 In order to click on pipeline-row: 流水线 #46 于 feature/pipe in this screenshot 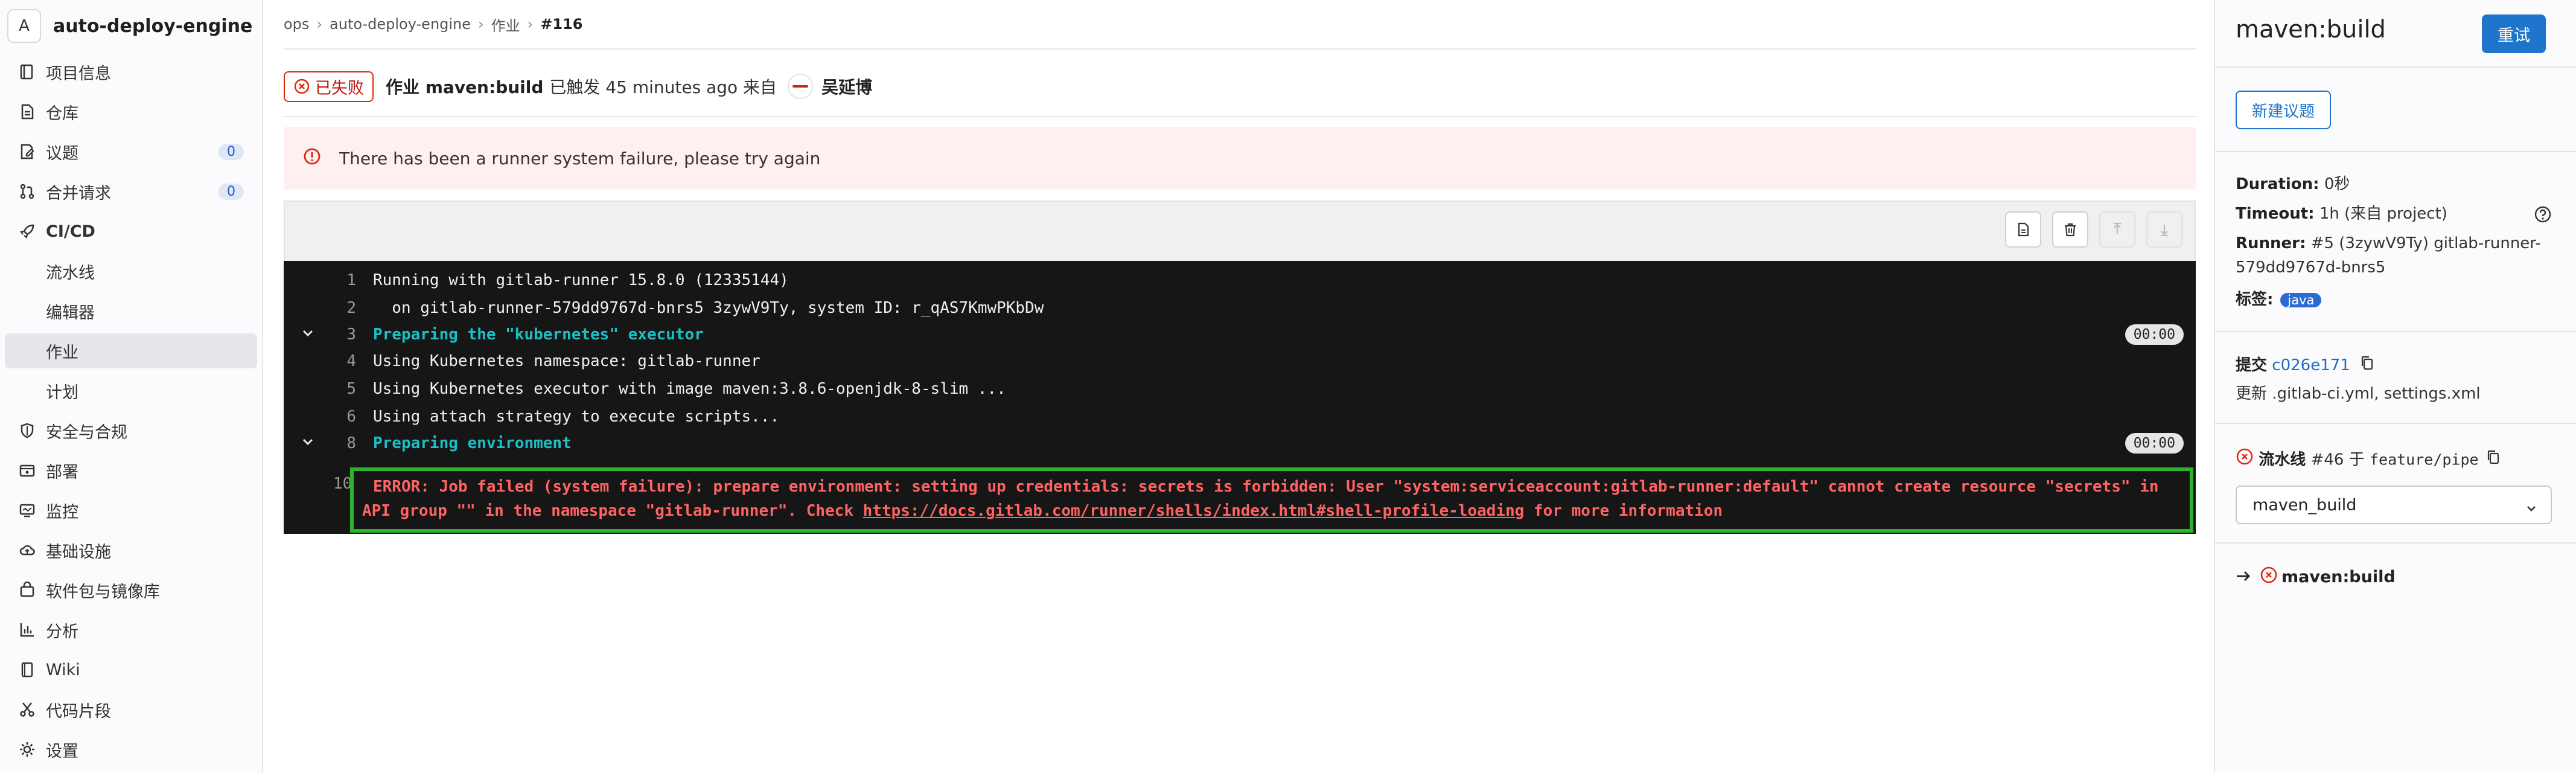, I will do `click(2394, 460)`.